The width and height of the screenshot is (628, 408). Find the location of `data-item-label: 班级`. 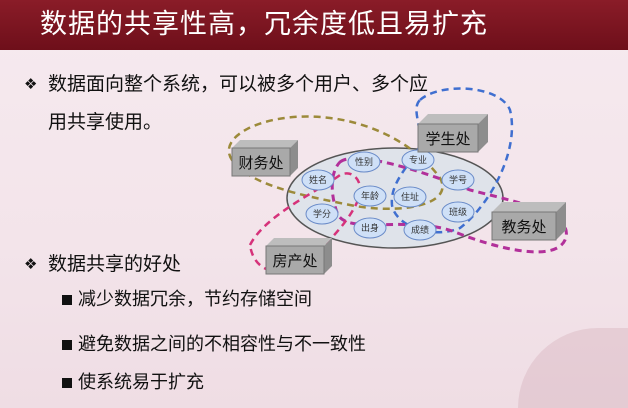

data-item-label: 班级 is located at coordinates (458, 212).